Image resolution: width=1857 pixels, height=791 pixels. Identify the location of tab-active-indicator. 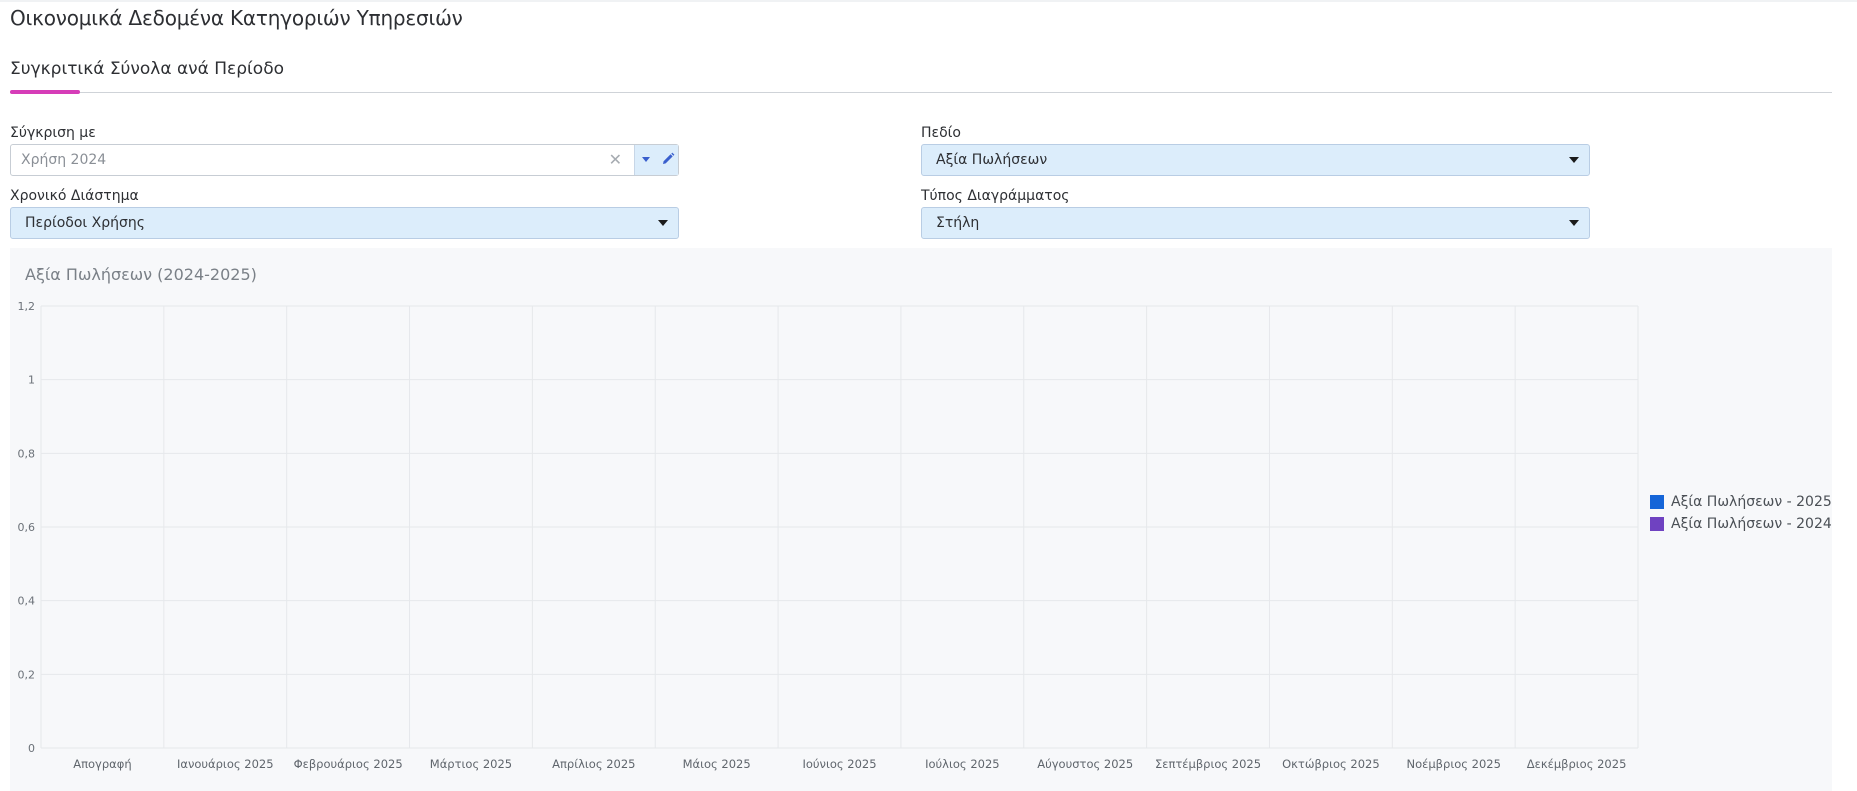
(45, 92).